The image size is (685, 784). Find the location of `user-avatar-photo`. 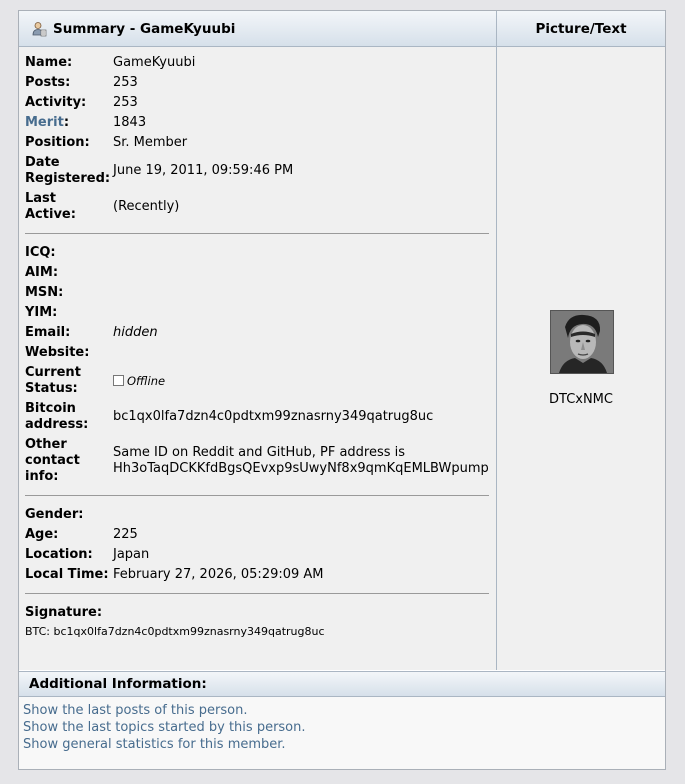

user-avatar-photo is located at coordinates (582, 342).